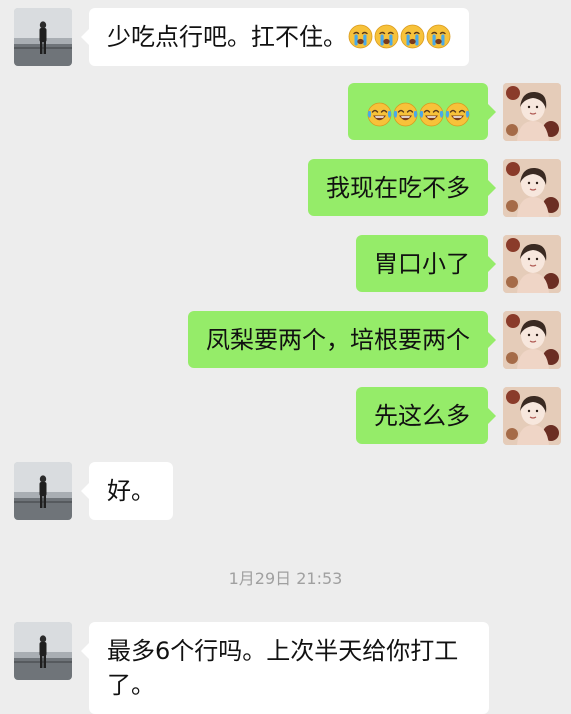 The image size is (571, 714). I want to click on message-bubble: 凤梨要两个，培根要两个, so click(342, 339).